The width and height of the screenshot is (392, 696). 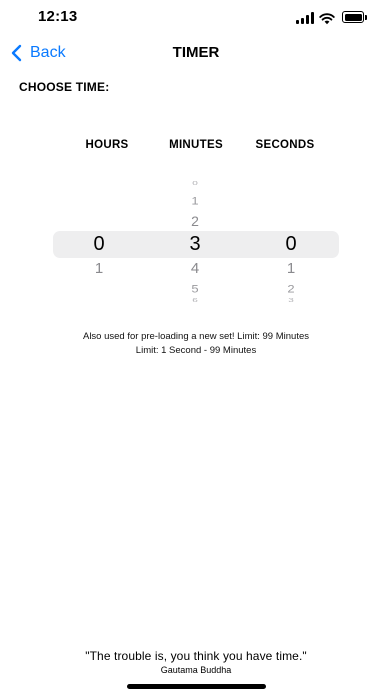 I want to click on hours-selected-value: 0, so click(x=99, y=244).